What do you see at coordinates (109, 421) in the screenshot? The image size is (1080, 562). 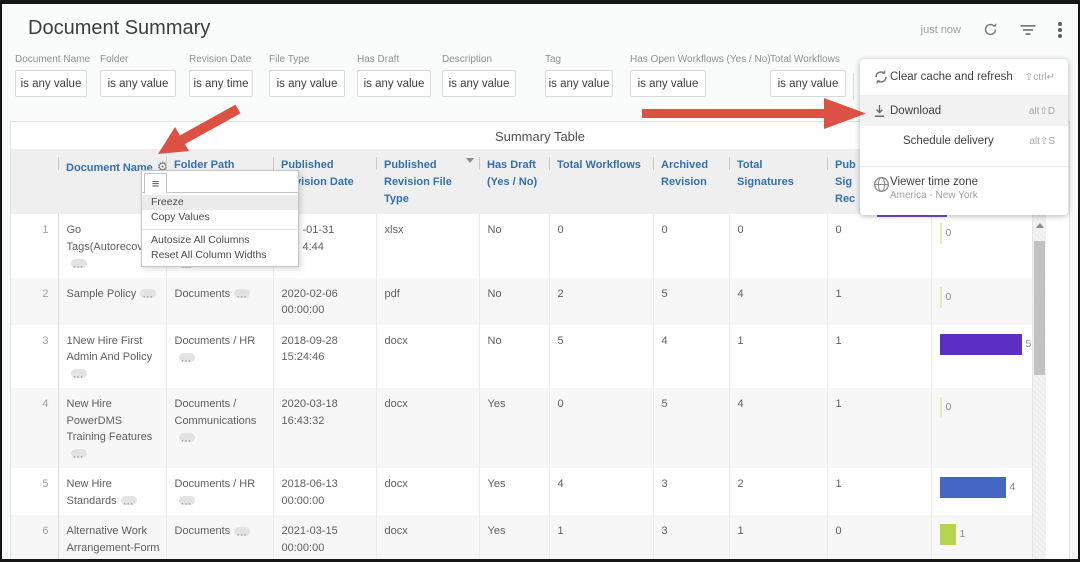 I see `document-name-text: New Hire PowerDMS Training Features` at bounding box center [109, 421].